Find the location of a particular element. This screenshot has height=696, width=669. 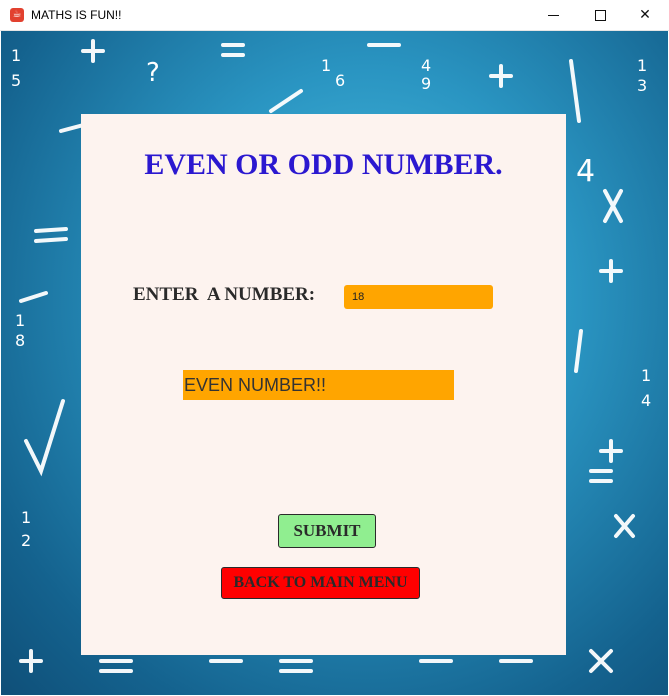

svg-text: 3 is located at coordinates (642, 85).